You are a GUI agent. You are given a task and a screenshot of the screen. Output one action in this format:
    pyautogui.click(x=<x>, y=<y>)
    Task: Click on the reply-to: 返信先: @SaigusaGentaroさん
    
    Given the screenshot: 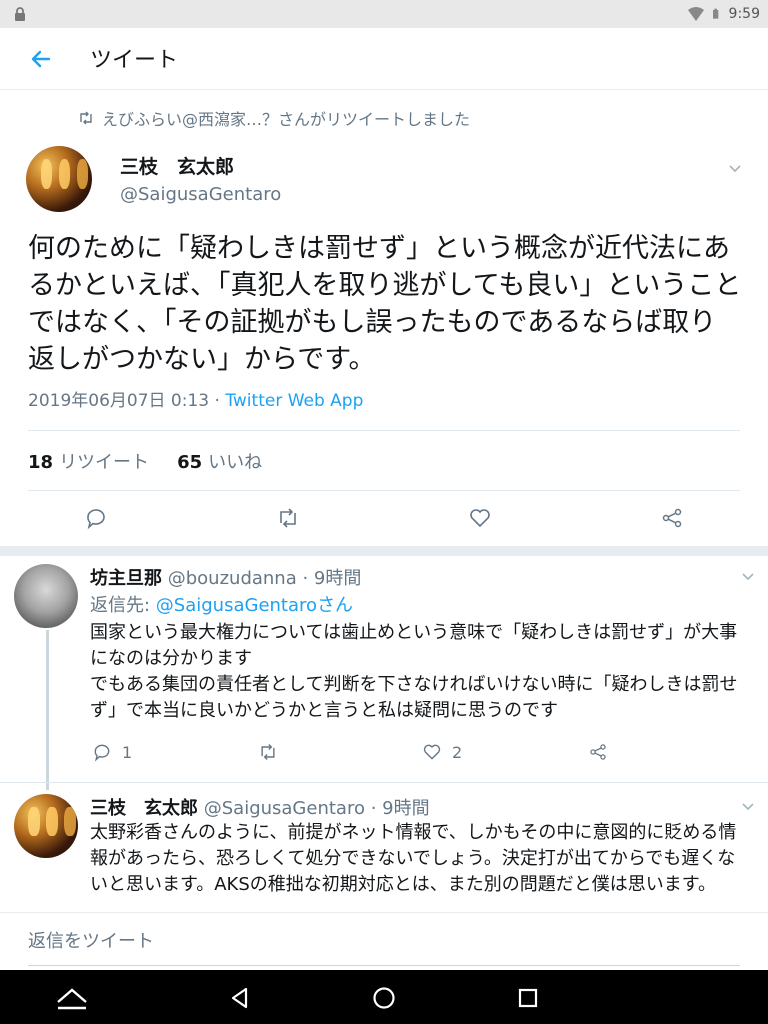 What is the action you would take?
    pyautogui.click(x=221, y=604)
    